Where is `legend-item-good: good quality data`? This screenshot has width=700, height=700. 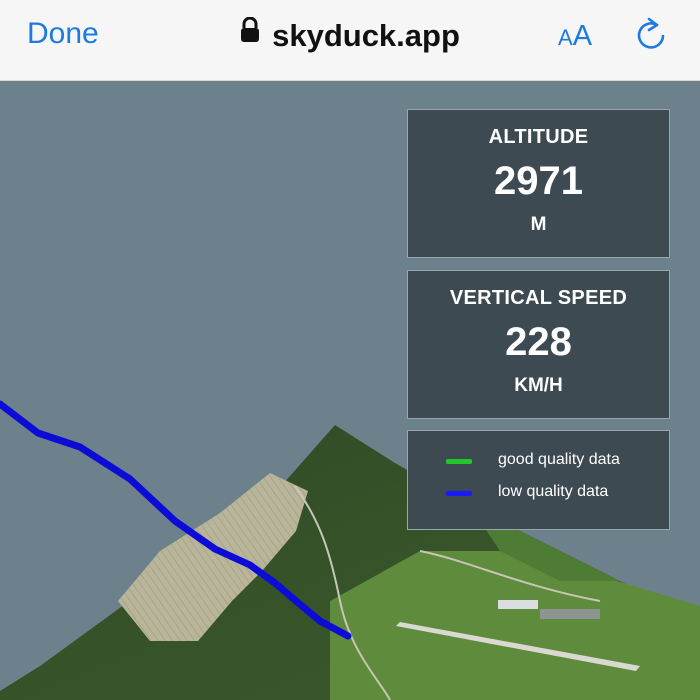 legend-item-good: good quality data is located at coordinates (538, 461).